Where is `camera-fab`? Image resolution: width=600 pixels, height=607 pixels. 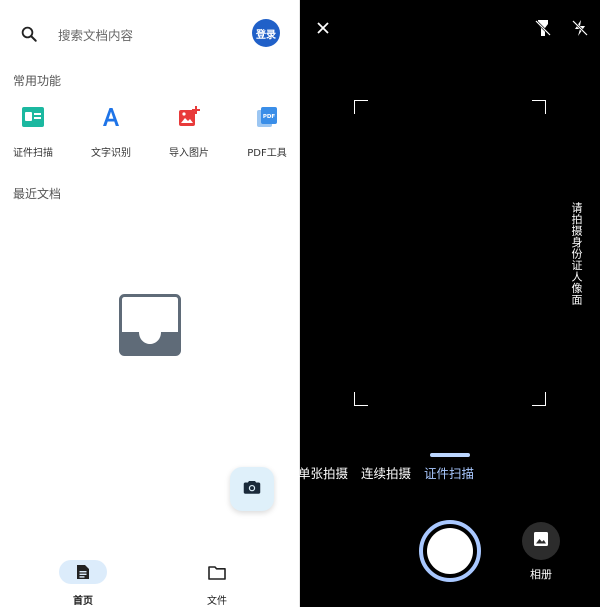
camera-fab is located at coordinates (252, 489).